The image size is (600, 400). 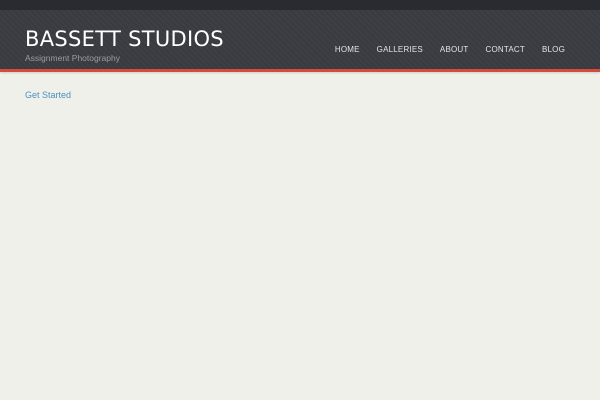 I want to click on nav-item-about: ABOUT, so click(x=454, y=50).